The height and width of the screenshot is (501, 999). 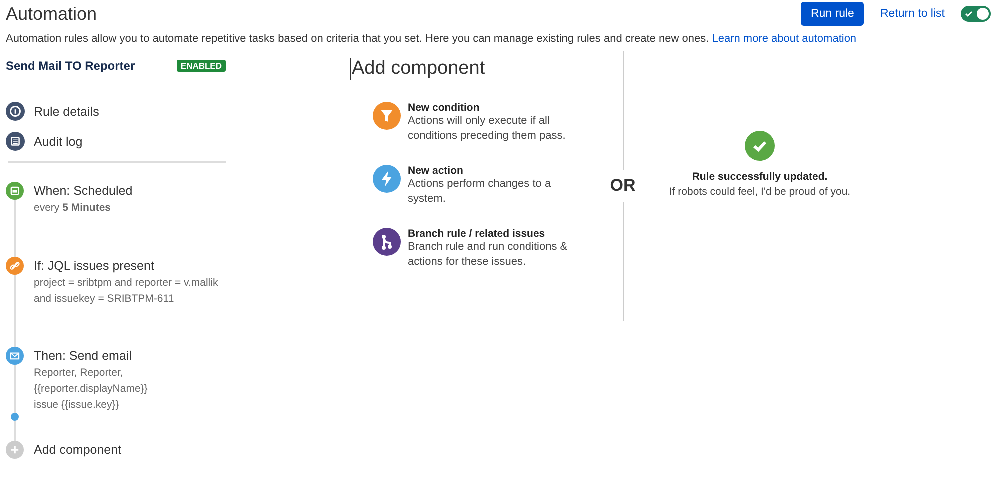 I want to click on step-title: Then: Send email, so click(x=129, y=356).